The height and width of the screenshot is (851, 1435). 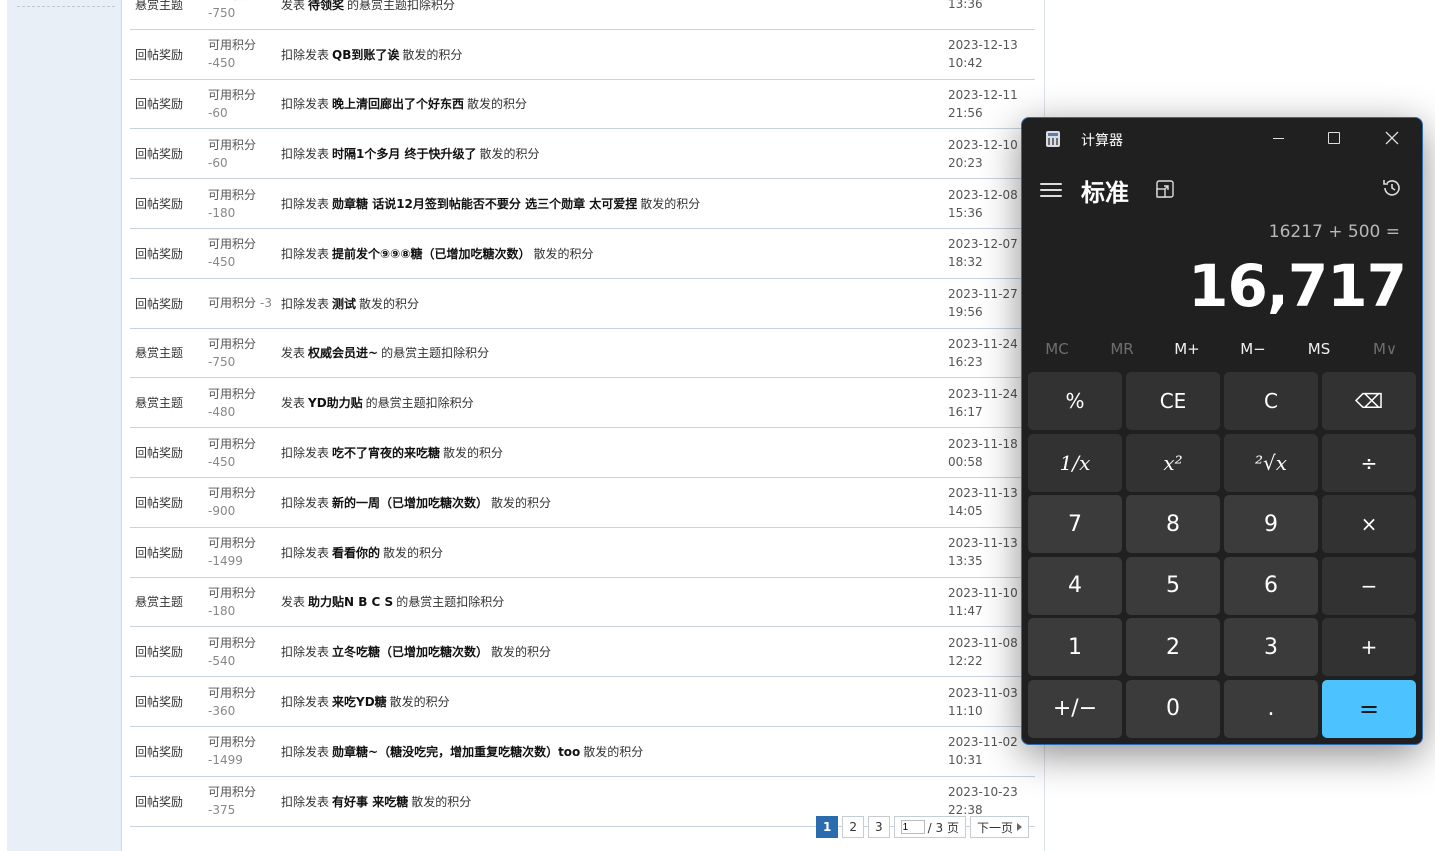 What do you see at coordinates (1271, 401) in the screenshot?
I see `clear-button: C` at bounding box center [1271, 401].